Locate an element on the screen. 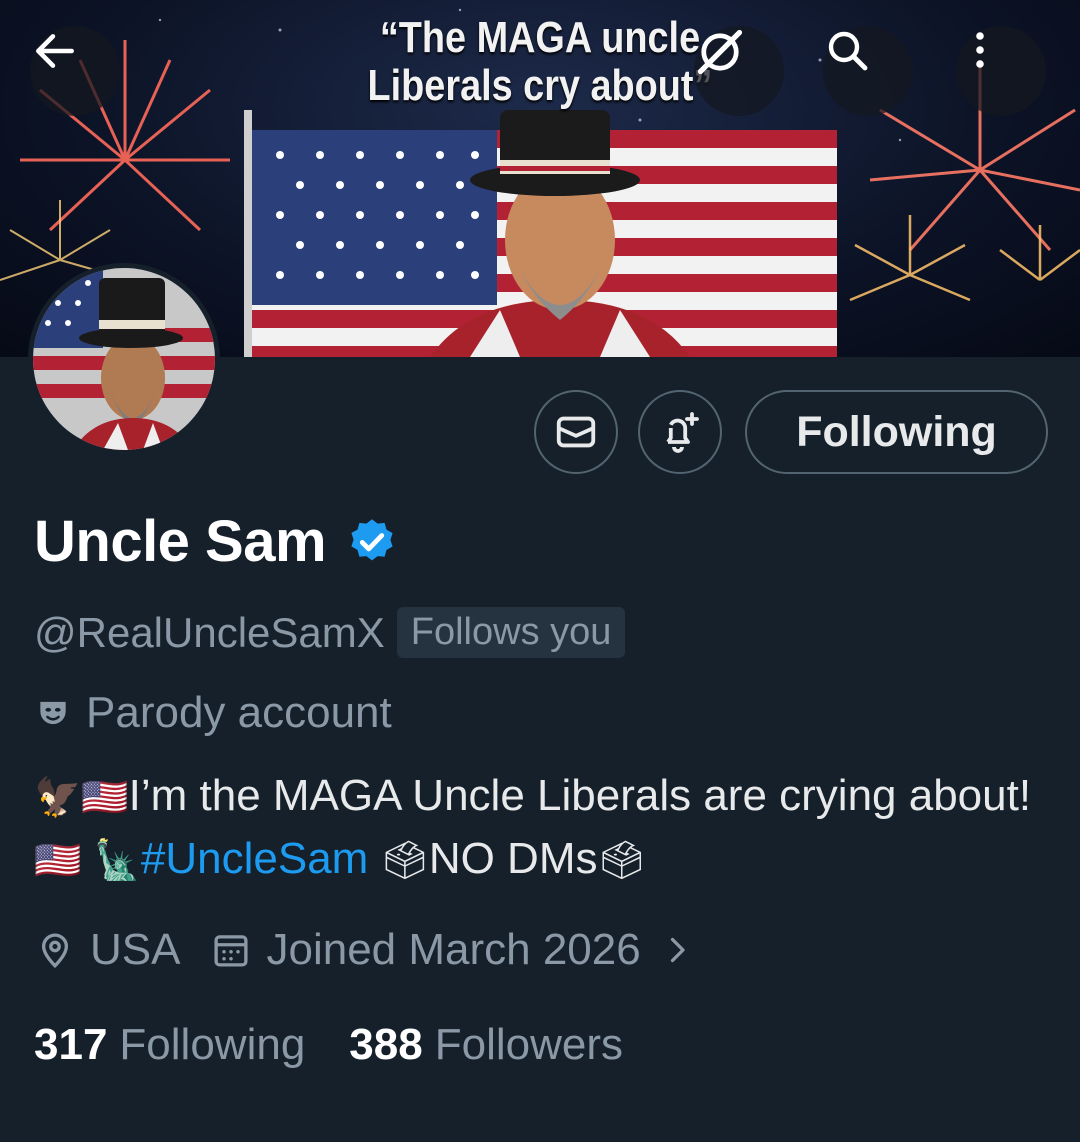  handle-row: @RealUncleSamX Follows you is located at coordinates (330, 632).